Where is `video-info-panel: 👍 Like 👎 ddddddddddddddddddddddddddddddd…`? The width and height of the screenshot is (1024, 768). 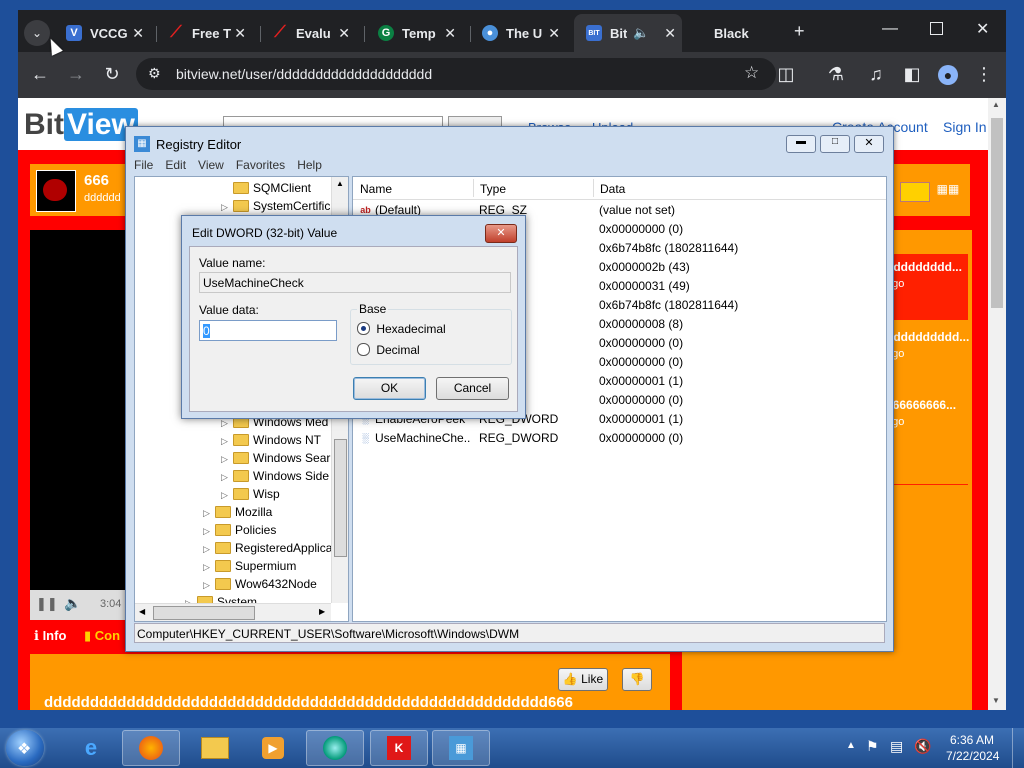
video-info-panel: 👍 Like 👎 ddddddddddddddddddddddddddddddd… is located at coordinates (350, 682).